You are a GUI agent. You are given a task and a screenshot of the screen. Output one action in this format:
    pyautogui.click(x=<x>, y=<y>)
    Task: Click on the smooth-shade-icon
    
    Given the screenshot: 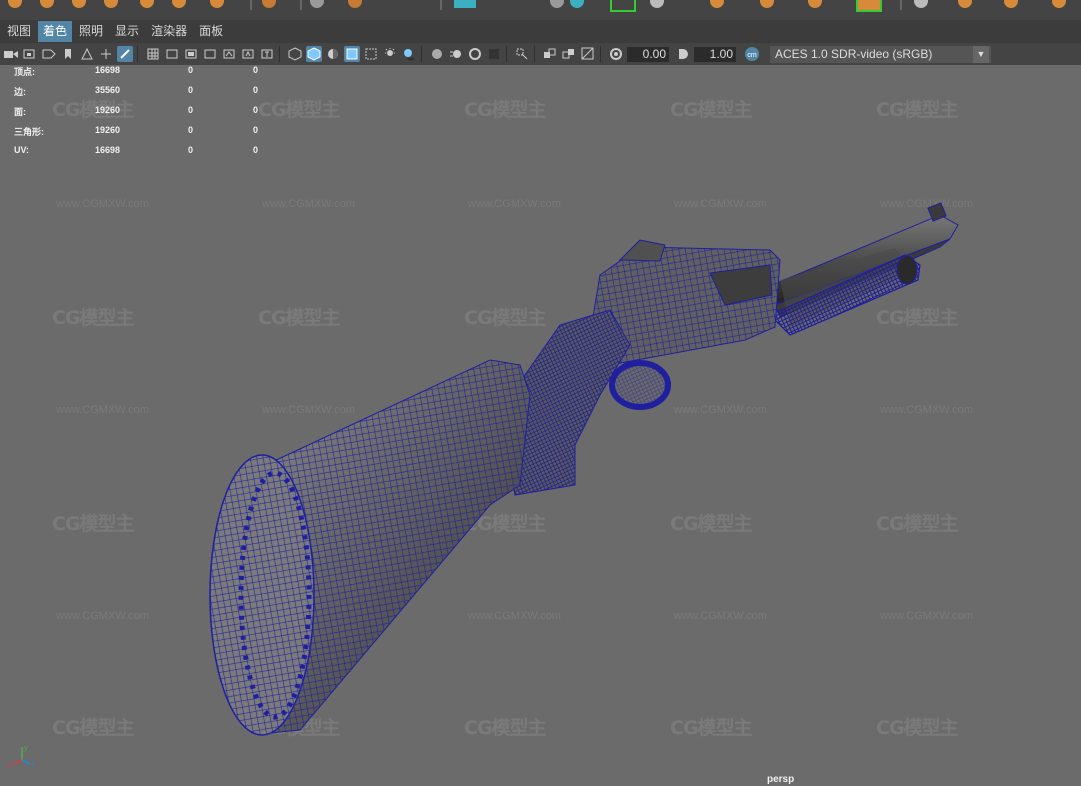 What is the action you would take?
    pyautogui.click(x=314, y=54)
    